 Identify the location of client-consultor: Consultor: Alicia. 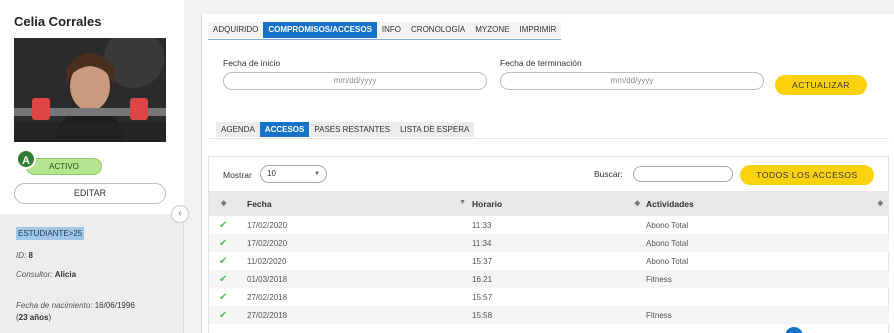
(46, 274).